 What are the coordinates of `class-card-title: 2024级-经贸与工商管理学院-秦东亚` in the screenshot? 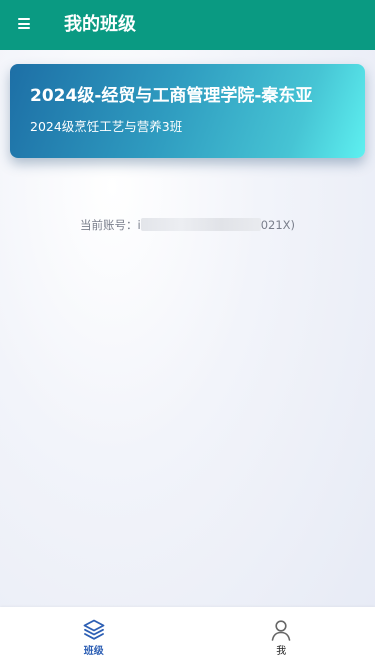 It's located at (171, 96).